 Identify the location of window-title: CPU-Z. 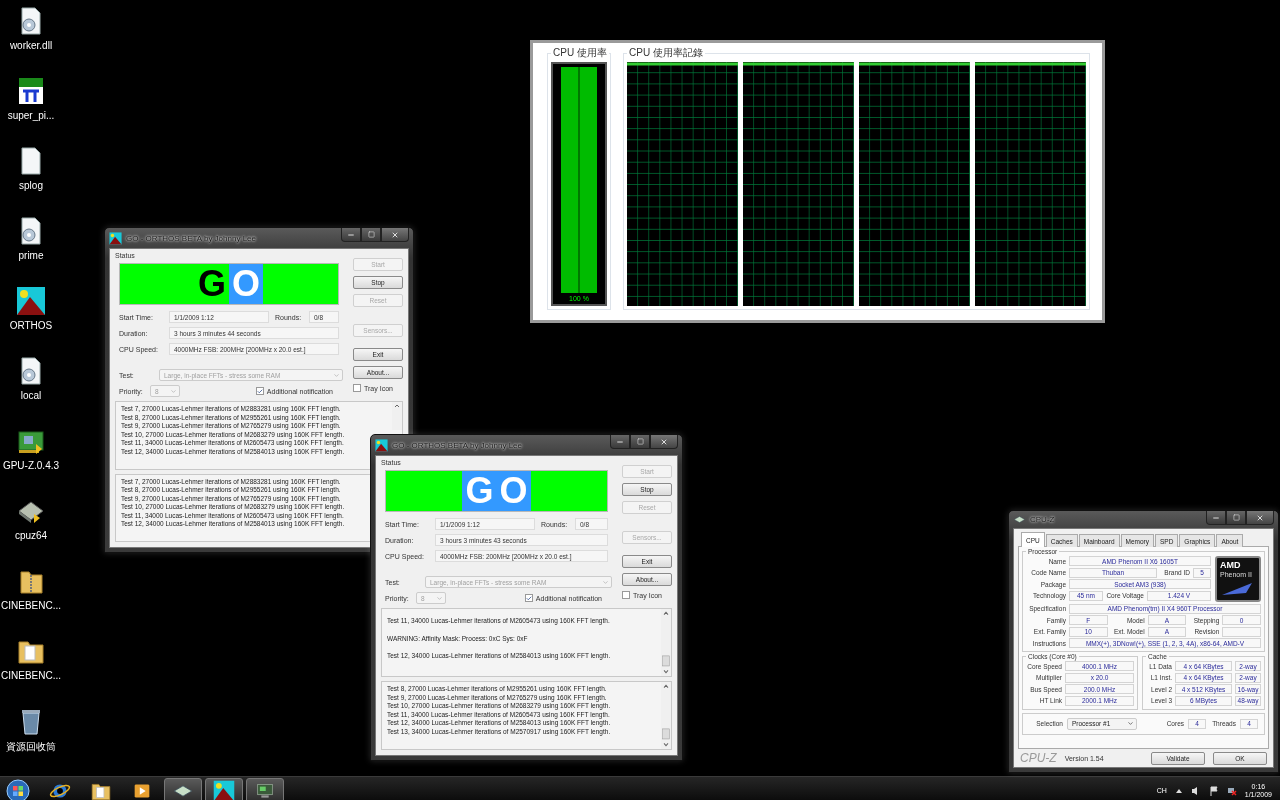
(1043, 519).